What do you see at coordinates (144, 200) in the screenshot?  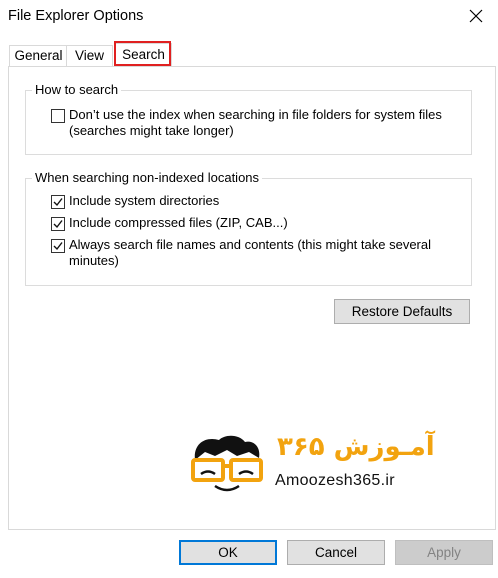 I see `include-system-directories-label: Include system directories` at bounding box center [144, 200].